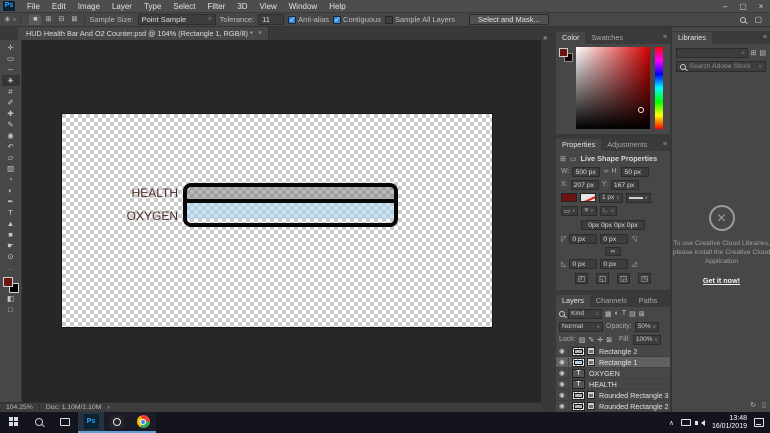  Describe the element at coordinates (545, 37) in the screenshot. I see `collapse-panels-icon: »` at that location.